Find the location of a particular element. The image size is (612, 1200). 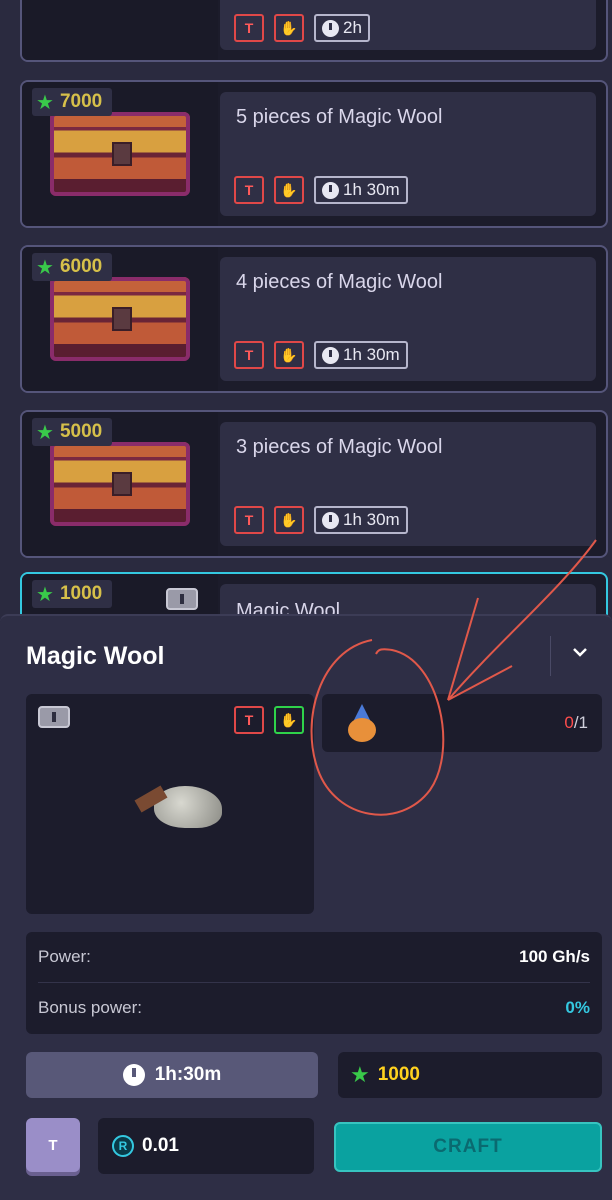

price-tag: ★ 7000 is located at coordinates (72, 102).